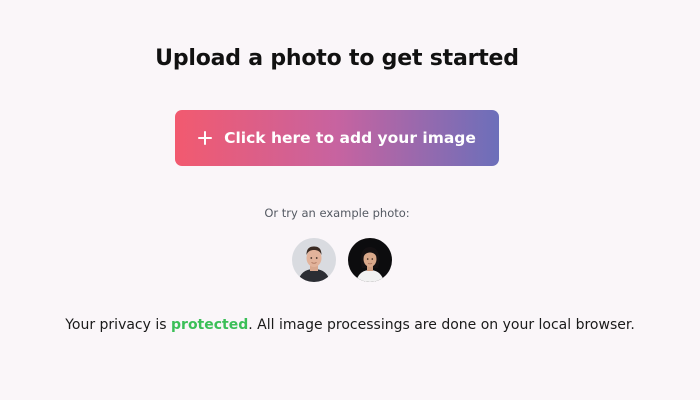 Image resolution: width=700 pixels, height=400 pixels. What do you see at coordinates (118, 325) in the screenshot?
I see `privacy-prefix: Your privacy is` at bounding box center [118, 325].